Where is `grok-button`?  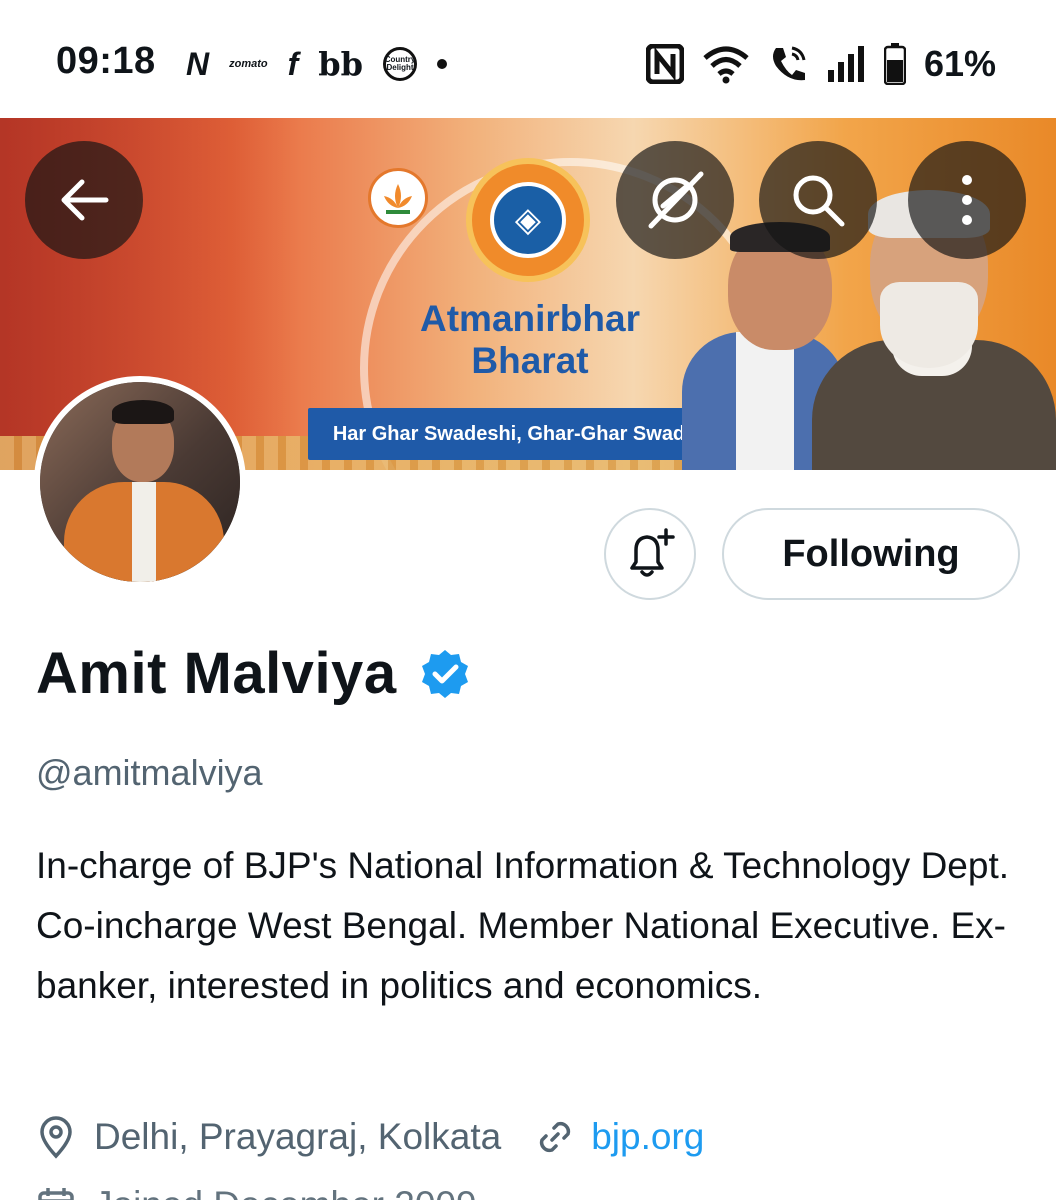 grok-button is located at coordinates (675, 200).